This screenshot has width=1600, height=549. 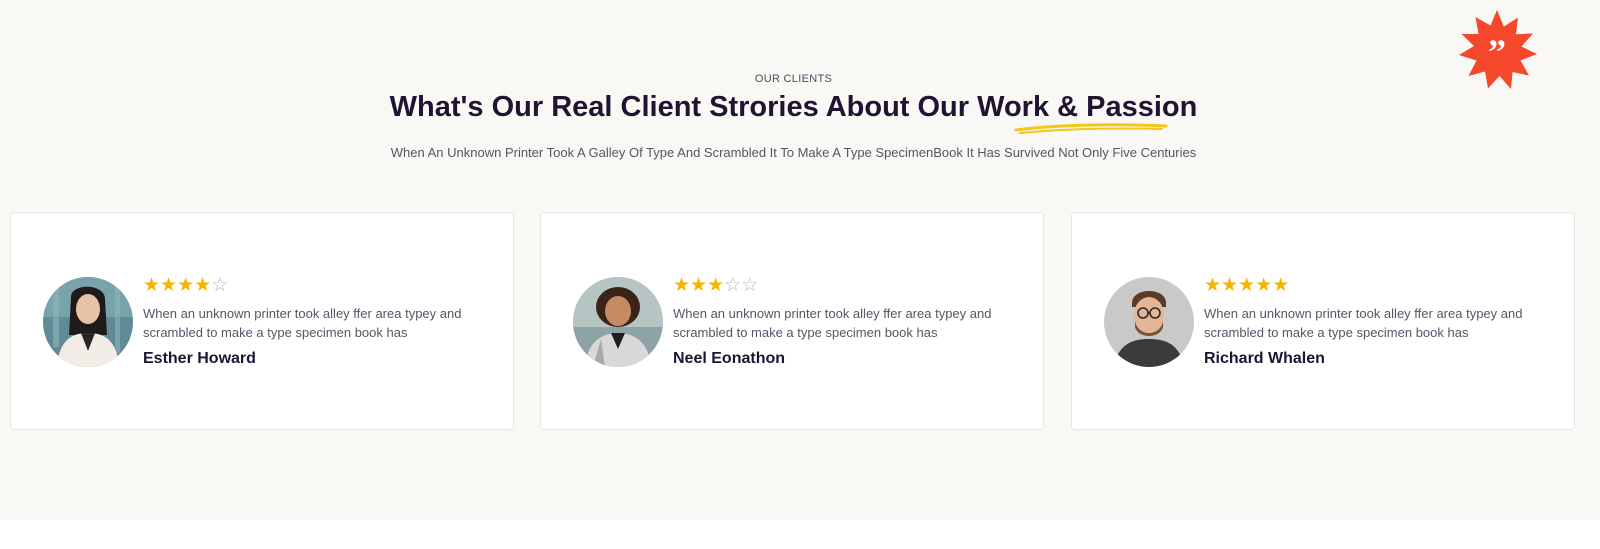 What do you see at coordinates (313, 287) in the screenshot?
I see `star-rating: ★★★★☆` at bounding box center [313, 287].